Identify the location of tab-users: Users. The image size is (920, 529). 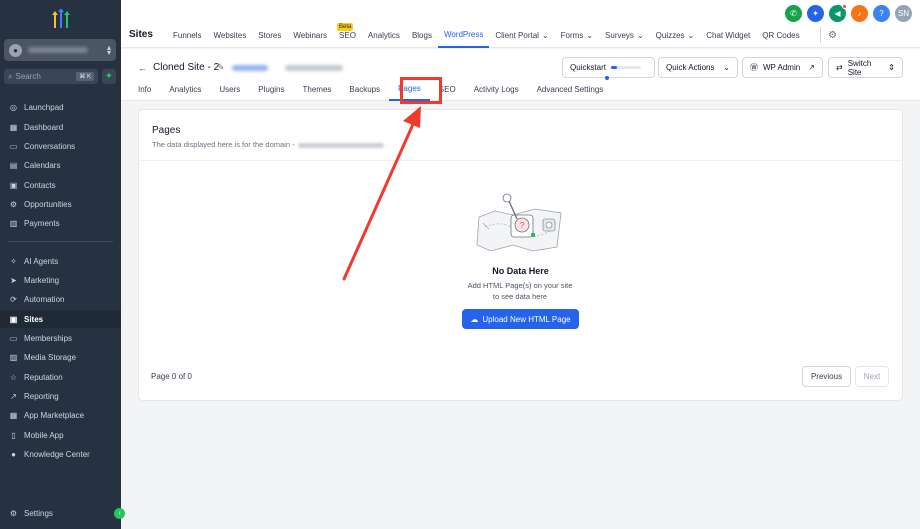
(229, 89).